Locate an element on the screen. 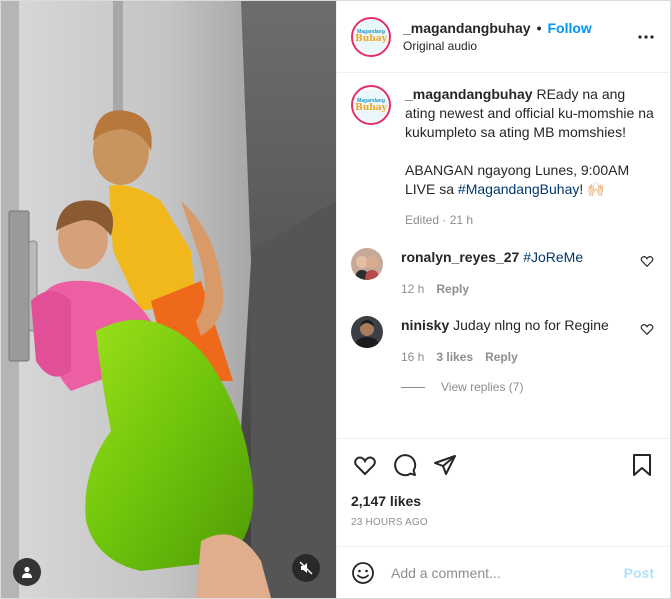 This screenshot has width=671, height=599. caption-hashtag: #MagandangBuhay is located at coordinates (518, 189).